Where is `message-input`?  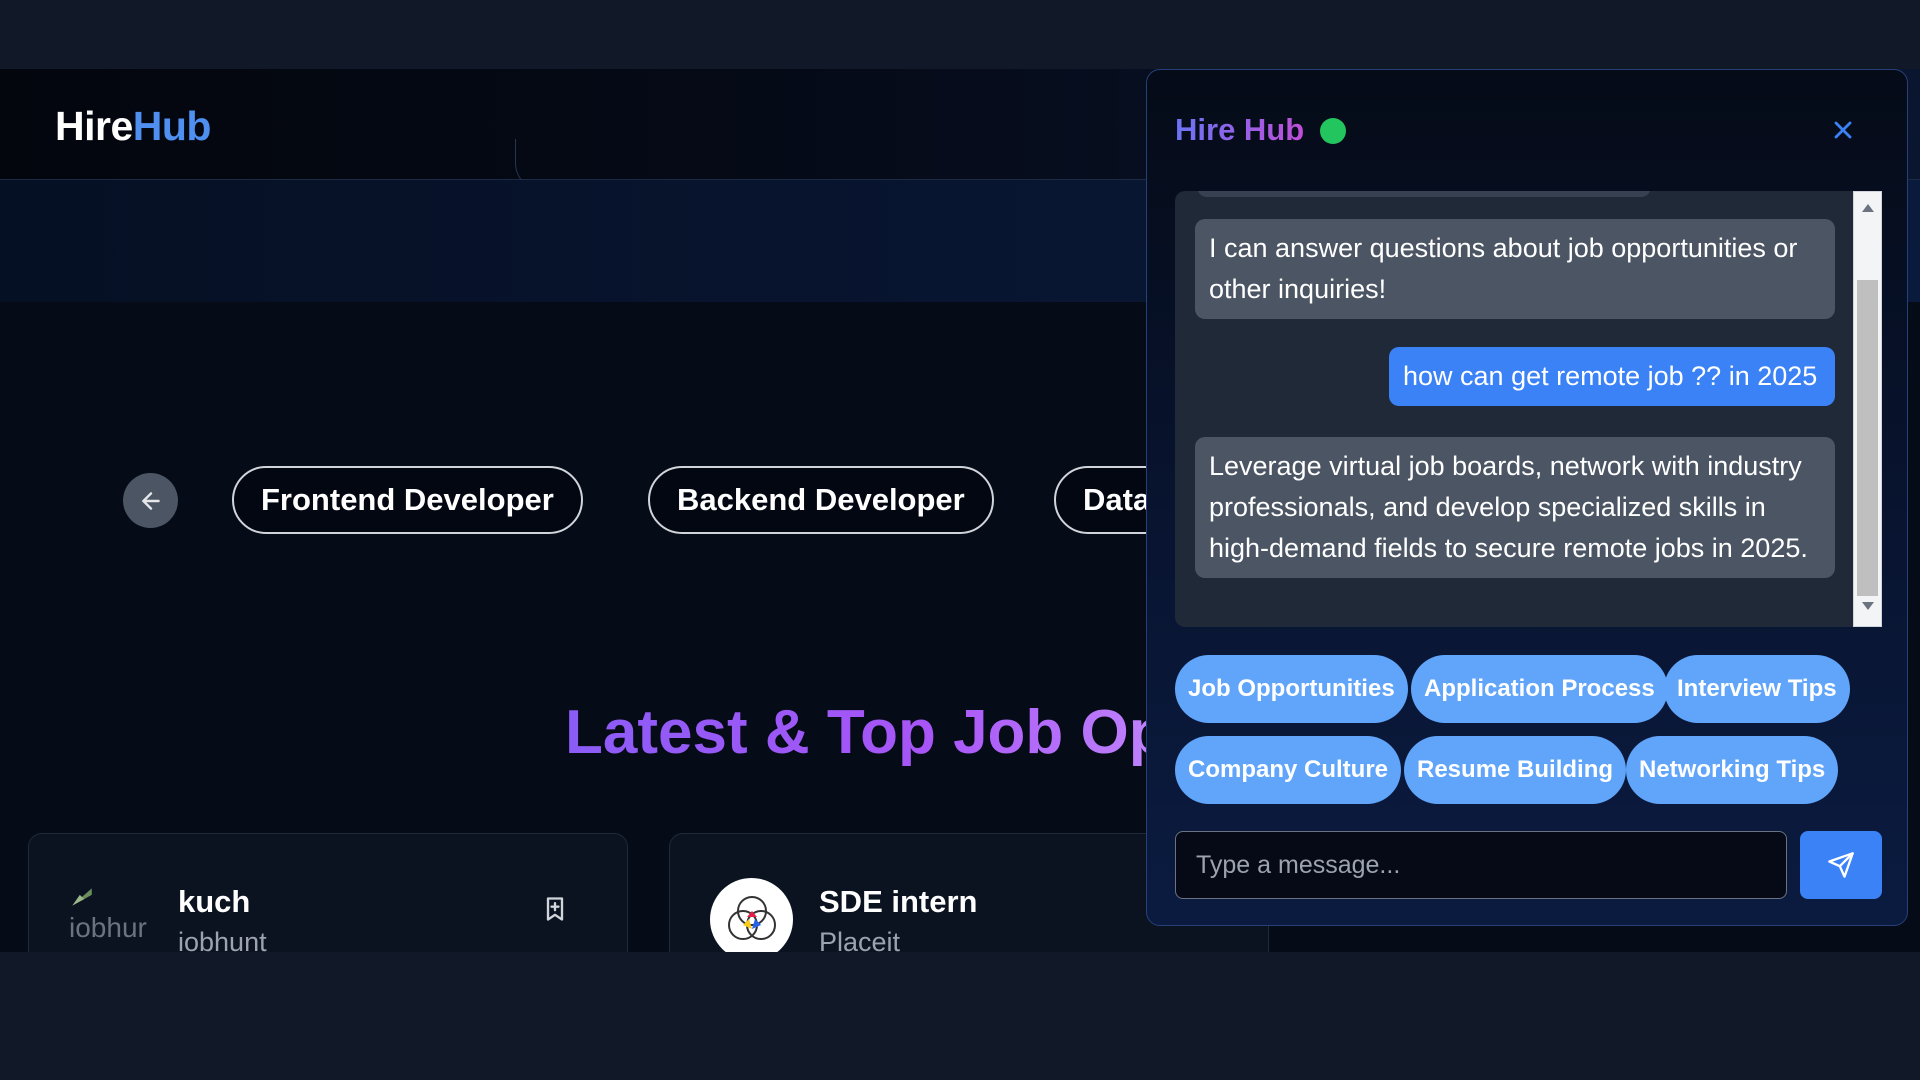 message-input is located at coordinates (1481, 865).